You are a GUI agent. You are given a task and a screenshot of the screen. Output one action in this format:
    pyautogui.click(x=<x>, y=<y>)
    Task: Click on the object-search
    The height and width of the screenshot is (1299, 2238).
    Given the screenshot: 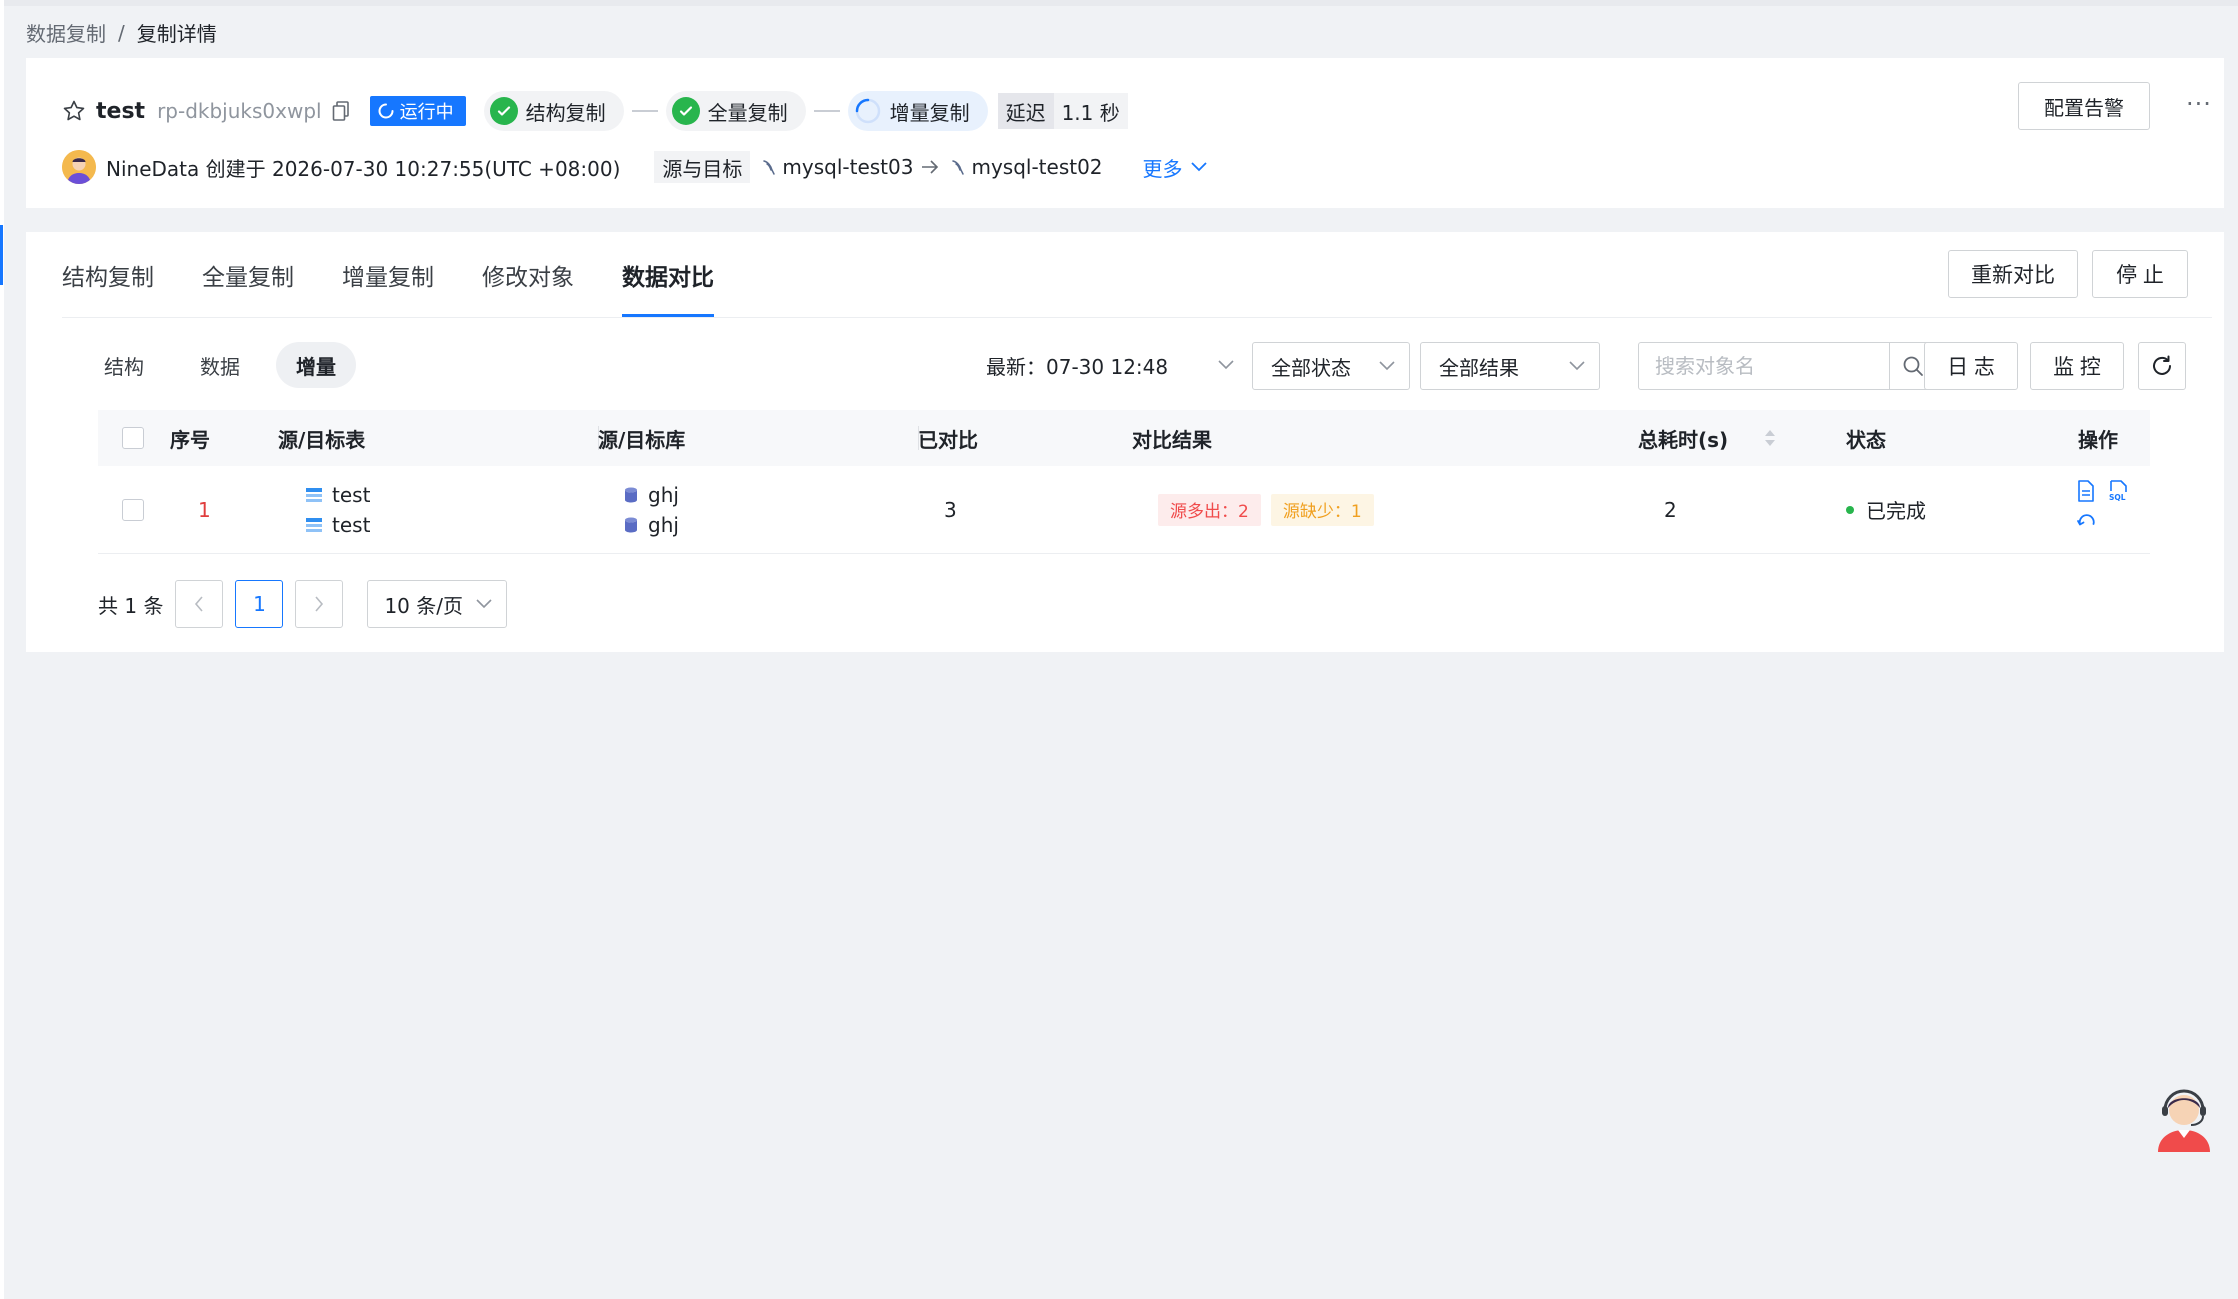 What is the action you would take?
    pyautogui.click(x=1787, y=366)
    